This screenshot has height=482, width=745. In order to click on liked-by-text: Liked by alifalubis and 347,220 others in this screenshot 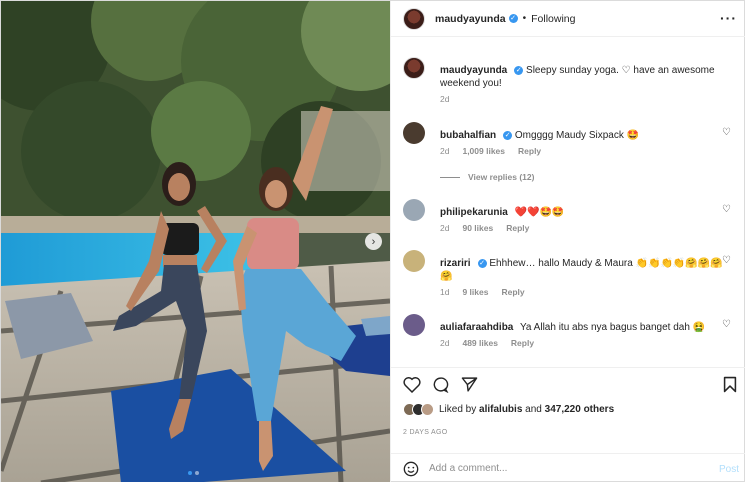, I will do `click(526, 409)`.